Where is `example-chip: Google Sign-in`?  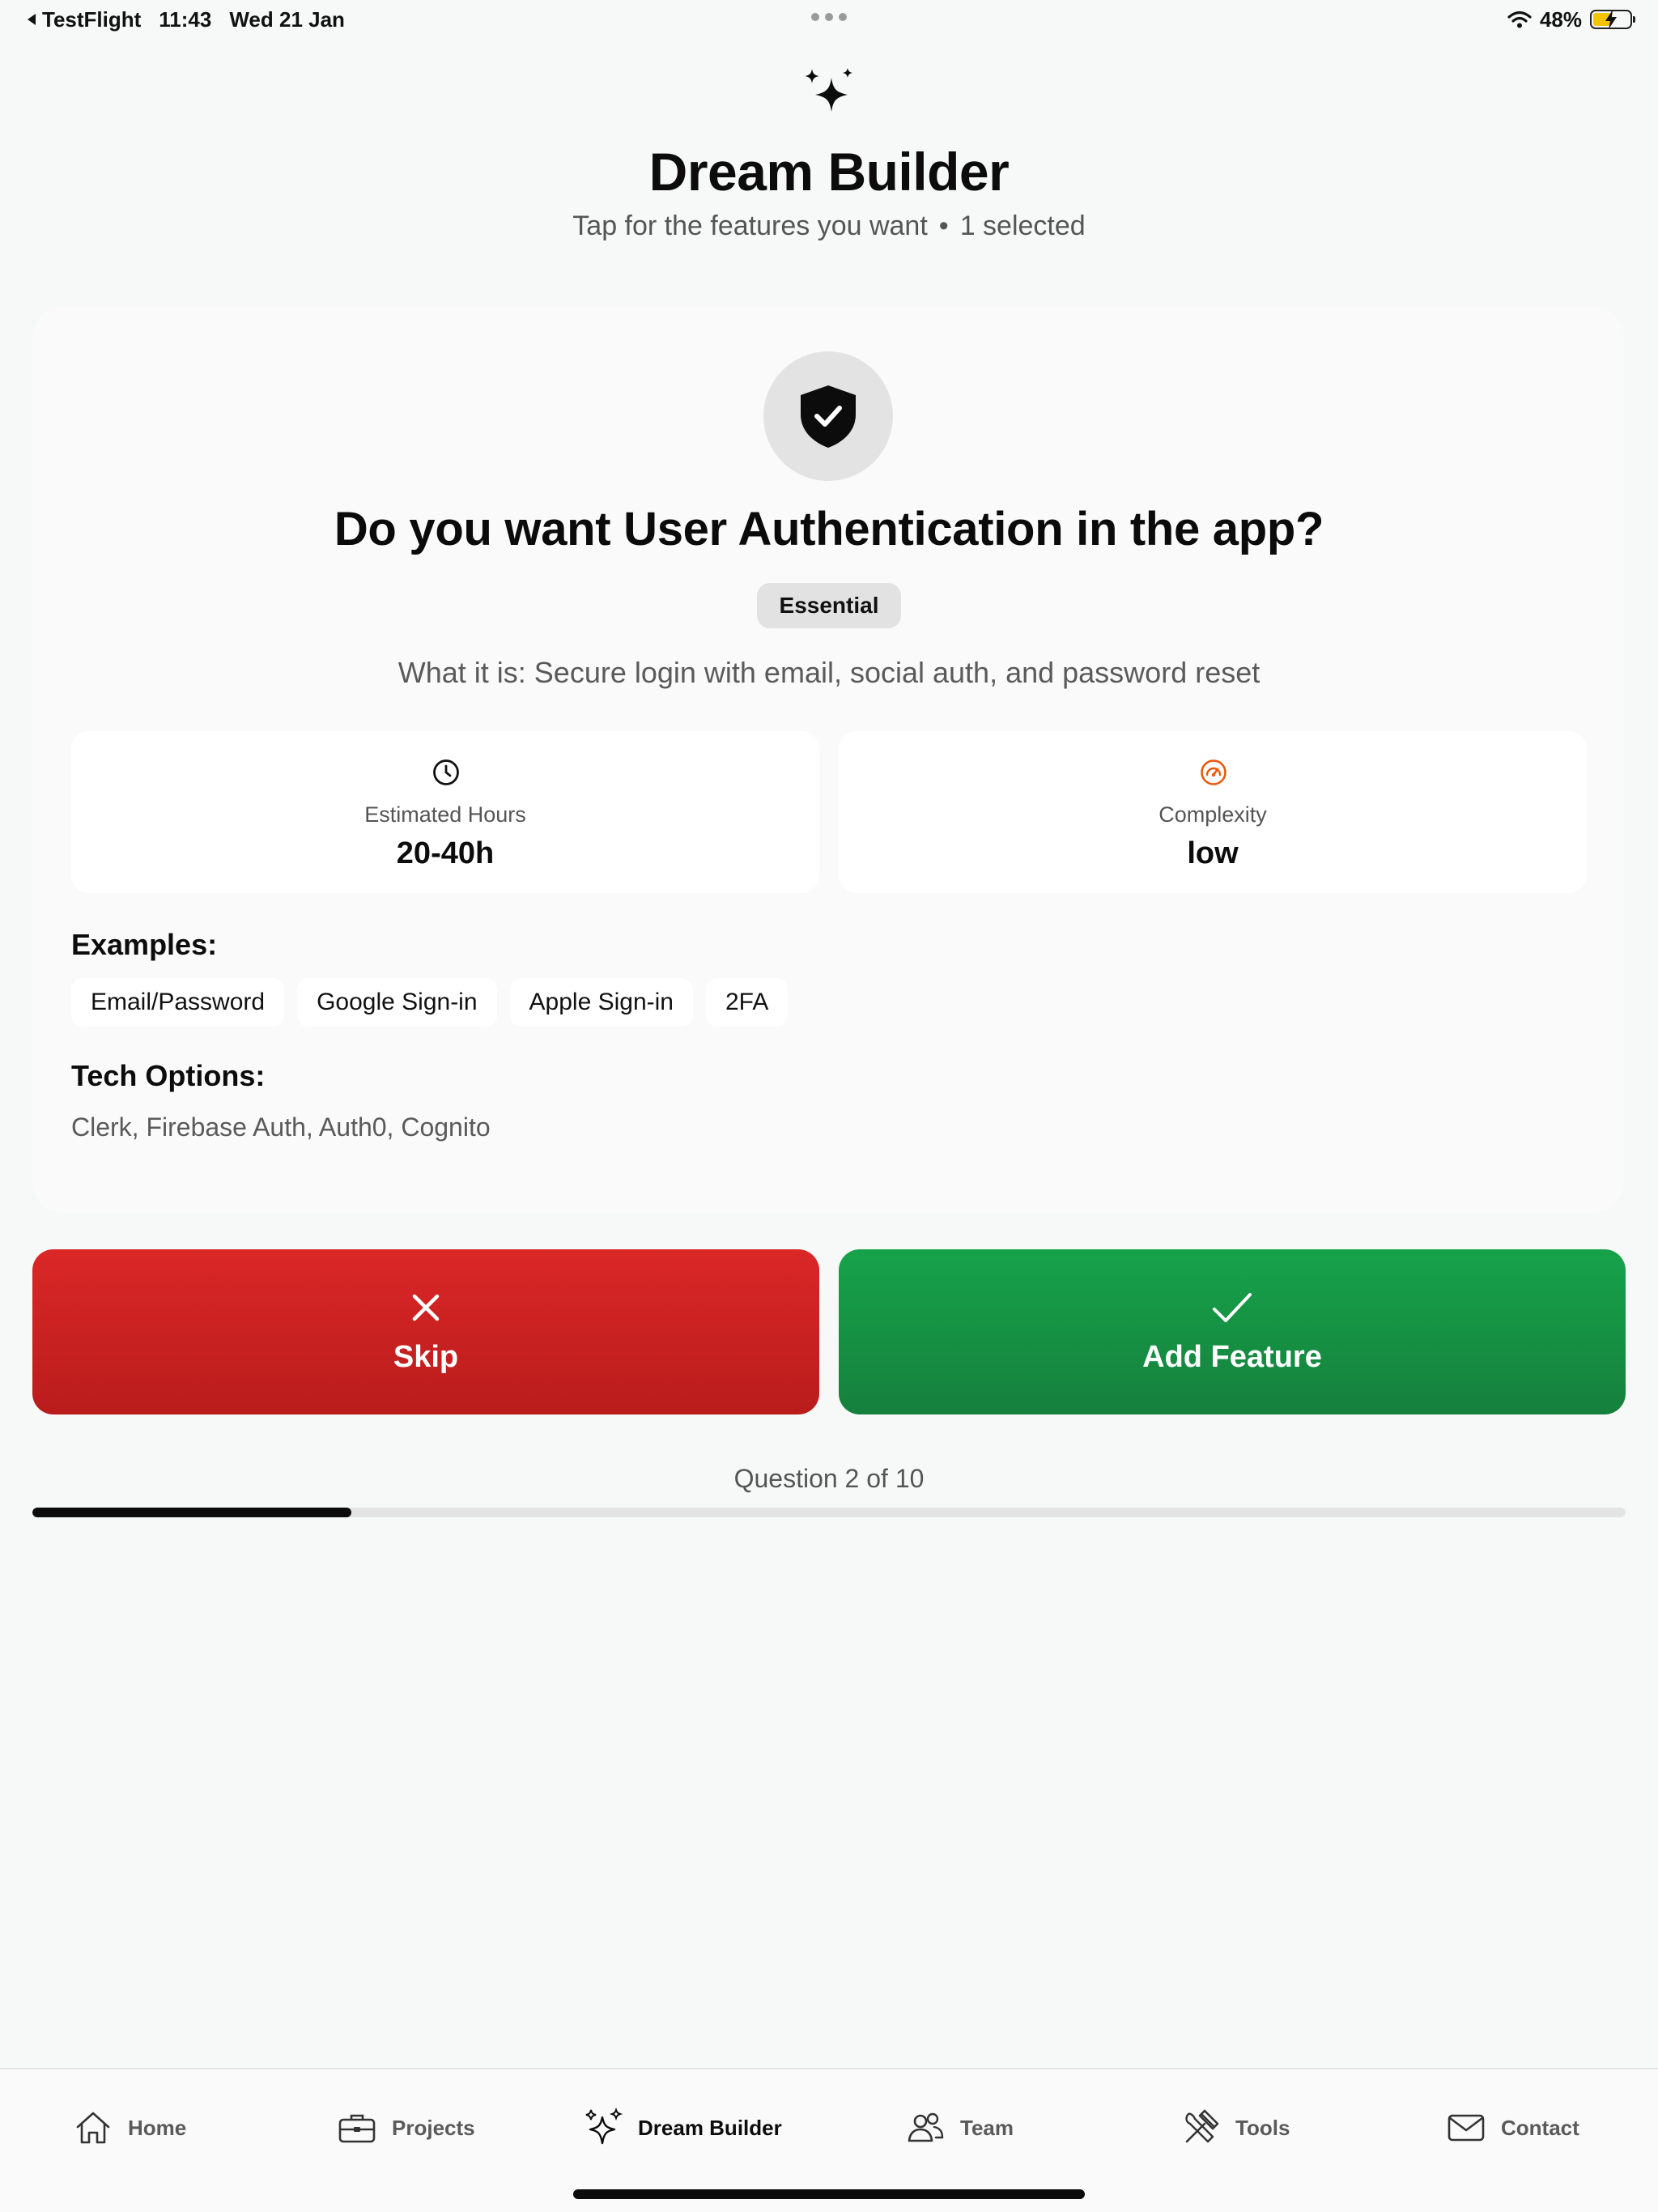
example-chip: Google Sign-in is located at coordinates (397, 1003).